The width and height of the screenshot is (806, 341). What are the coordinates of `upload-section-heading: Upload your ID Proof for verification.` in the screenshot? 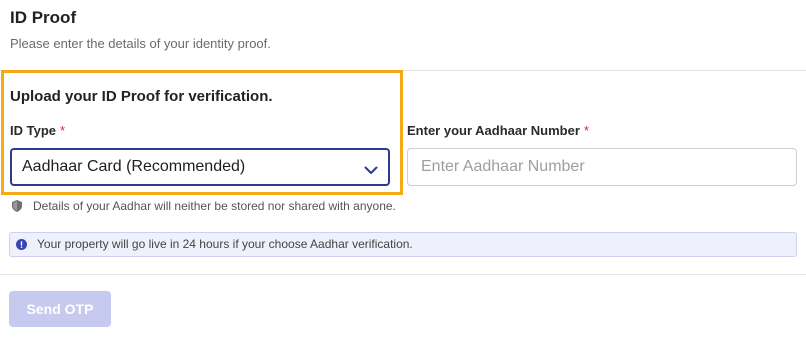 It's located at (141, 96).